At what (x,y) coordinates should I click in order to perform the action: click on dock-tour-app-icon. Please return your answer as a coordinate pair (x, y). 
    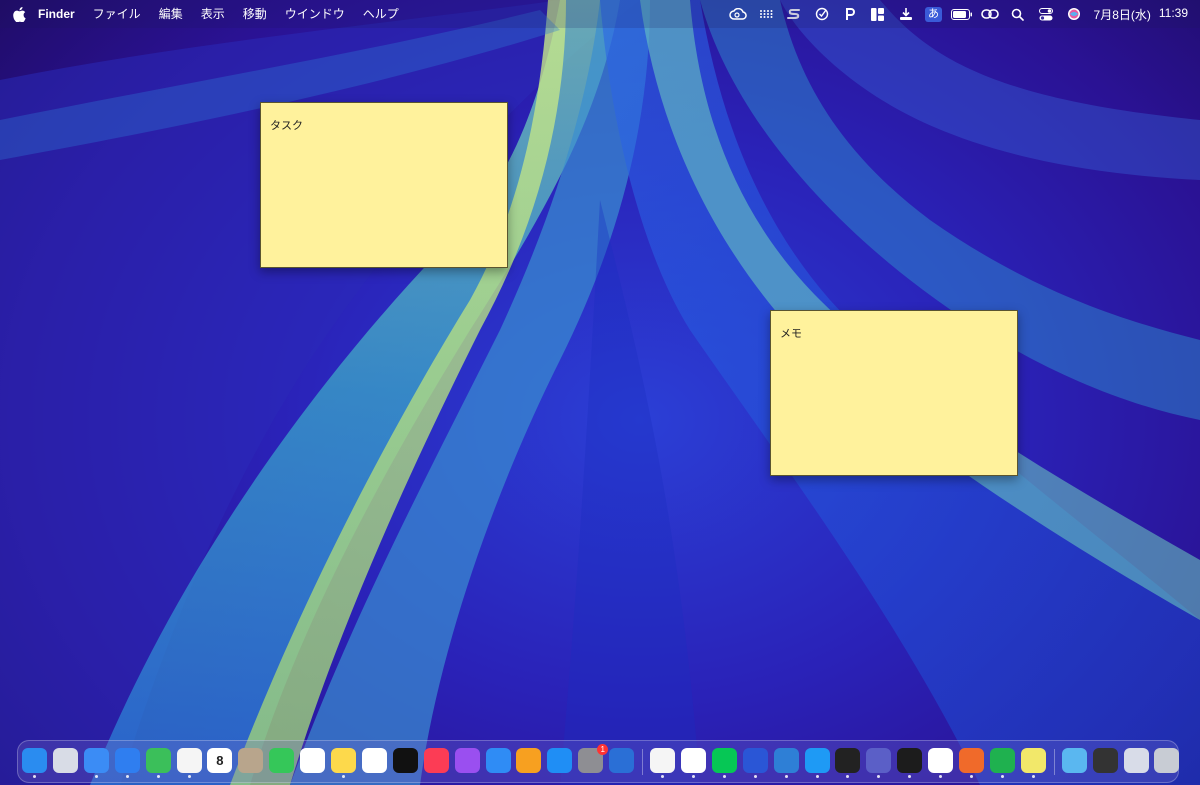
    Looking at the image, I should click on (848, 760).